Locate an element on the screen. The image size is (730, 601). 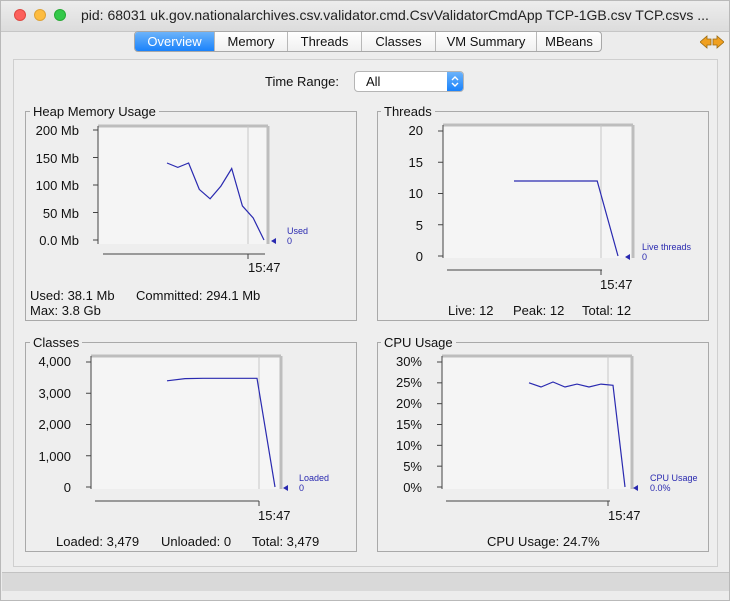
classes-total-stat: Total: 3,479 is located at coordinates (286, 541).